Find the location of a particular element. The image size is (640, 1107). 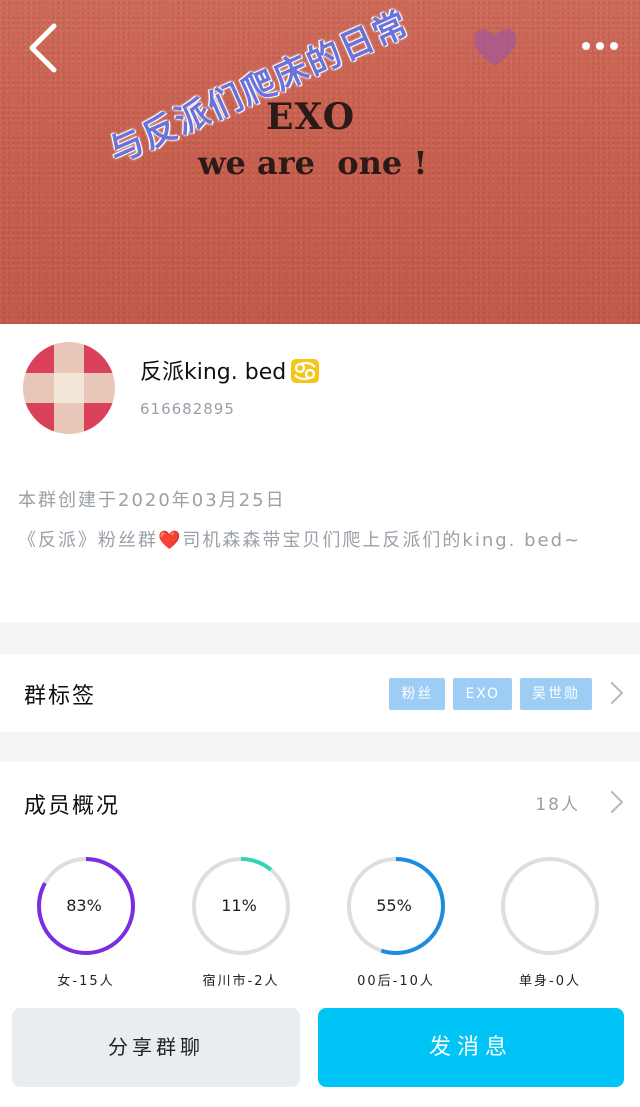

group-id: 616682895 is located at coordinates (187, 409).